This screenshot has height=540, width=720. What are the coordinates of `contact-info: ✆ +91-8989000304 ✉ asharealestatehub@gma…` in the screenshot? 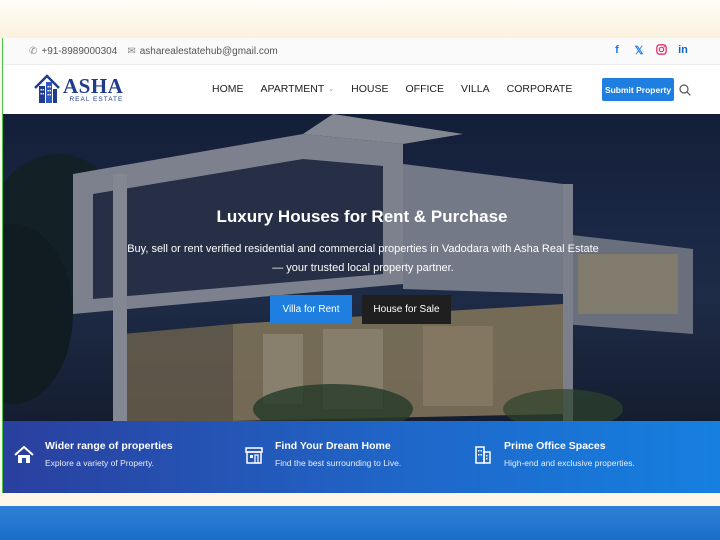 It's located at (158, 51).